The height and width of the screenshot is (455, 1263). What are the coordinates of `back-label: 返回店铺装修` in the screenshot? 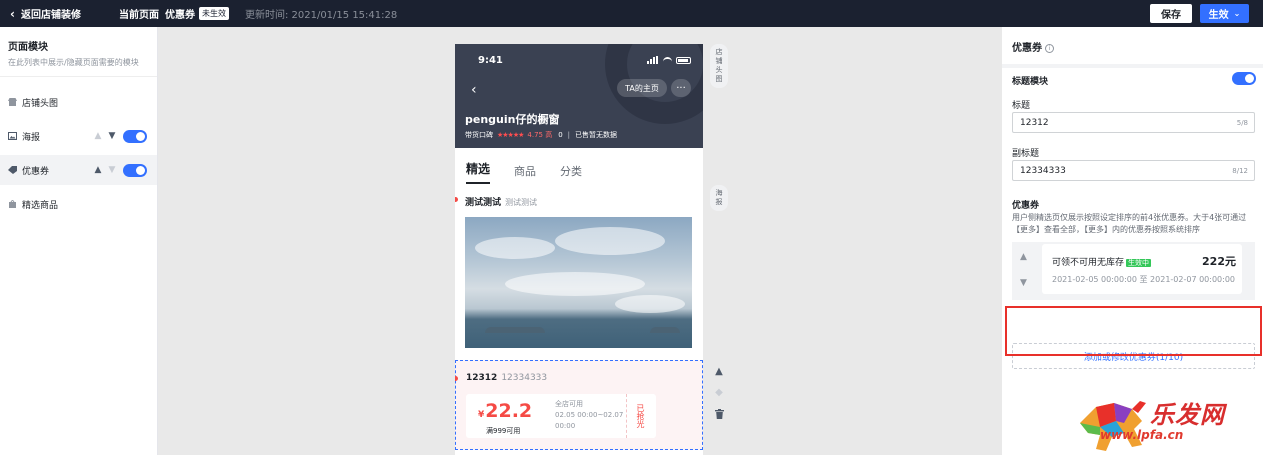 It's located at (50, 15).